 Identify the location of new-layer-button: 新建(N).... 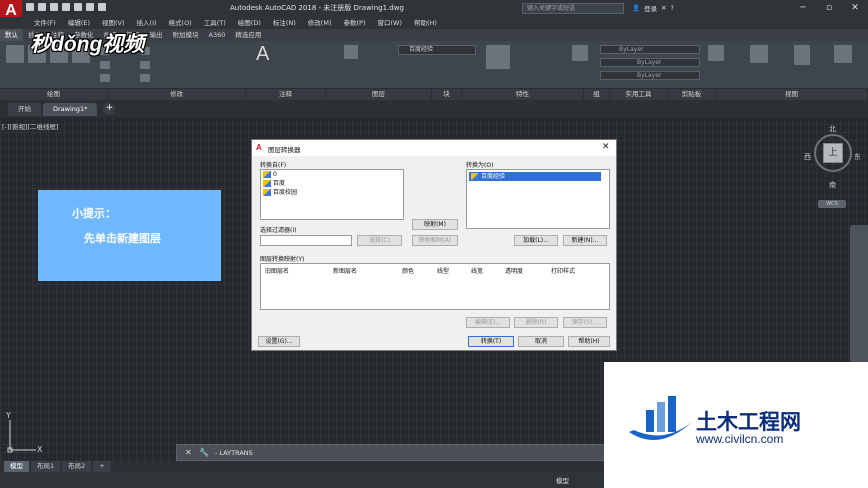
(585, 240).